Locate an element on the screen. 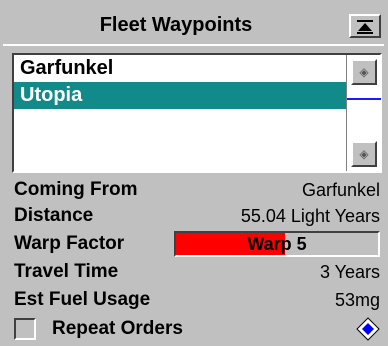 This screenshot has height=346, width=388. collapse-button is located at coordinates (365, 26).